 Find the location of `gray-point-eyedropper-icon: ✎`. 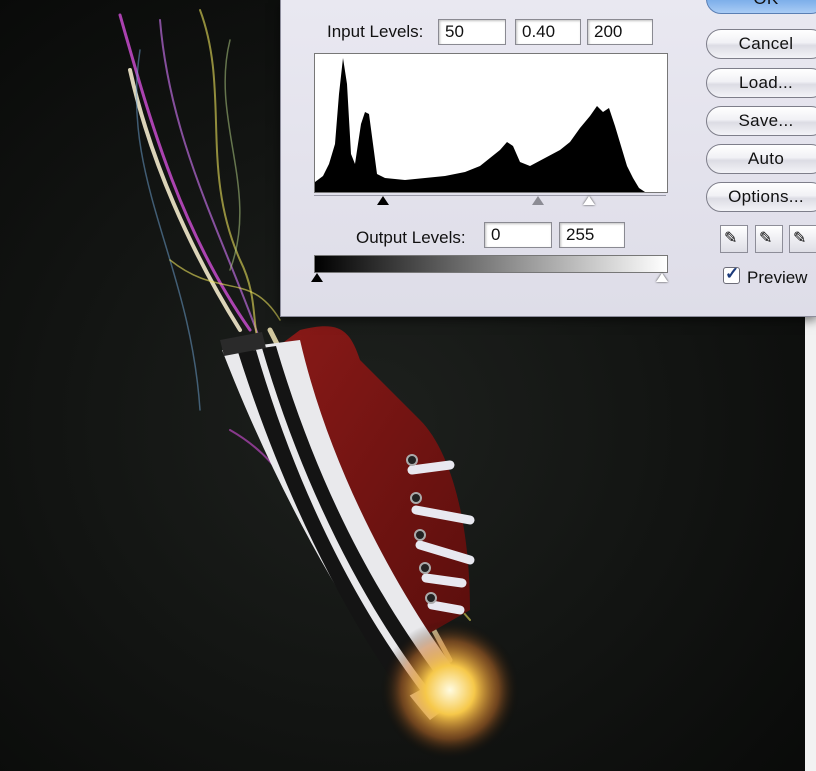

gray-point-eyedropper-icon: ✎ is located at coordinates (766, 238).